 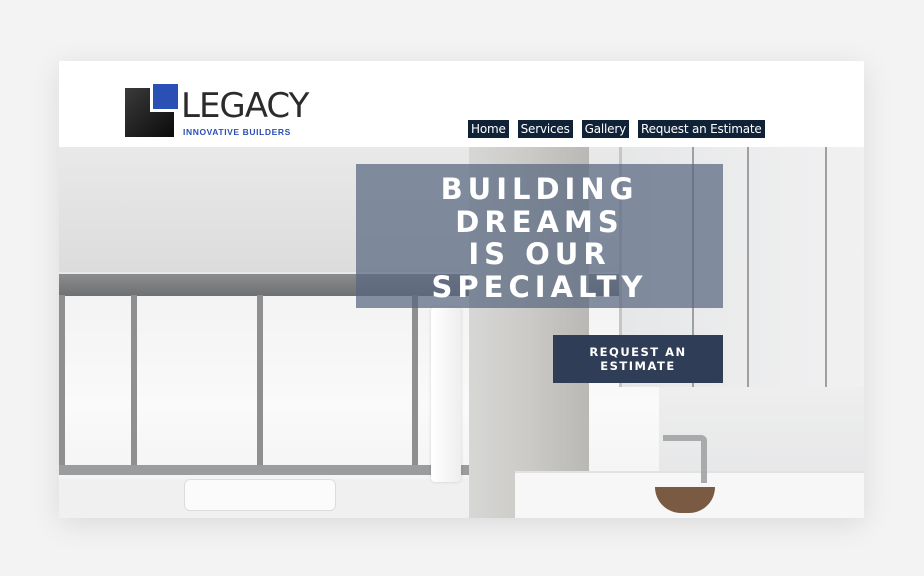 What do you see at coordinates (605, 129) in the screenshot?
I see `nav-gallery-link: Gallery` at bounding box center [605, 129].